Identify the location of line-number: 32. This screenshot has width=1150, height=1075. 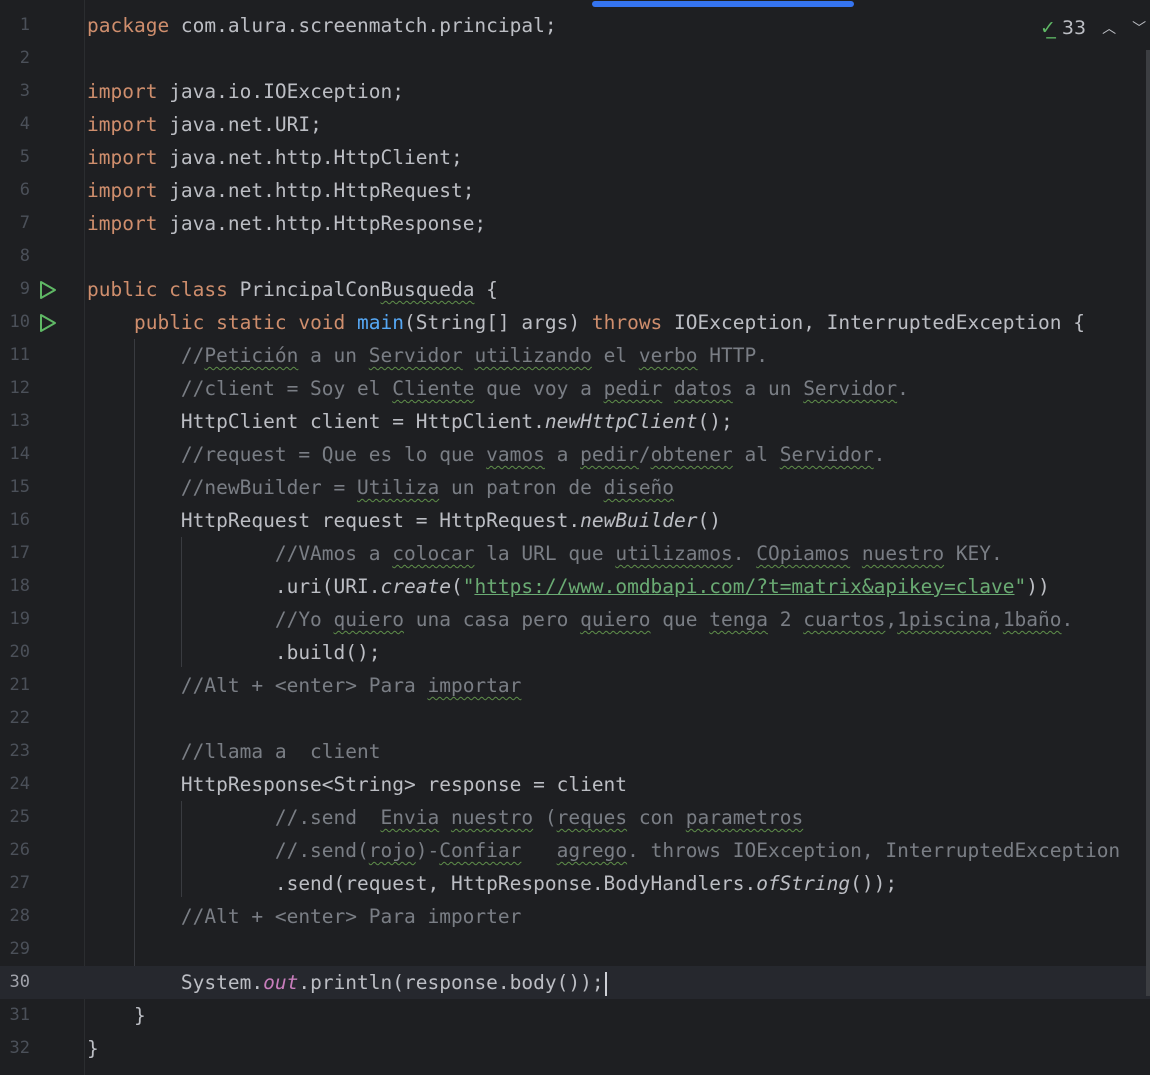
(19, 1048).